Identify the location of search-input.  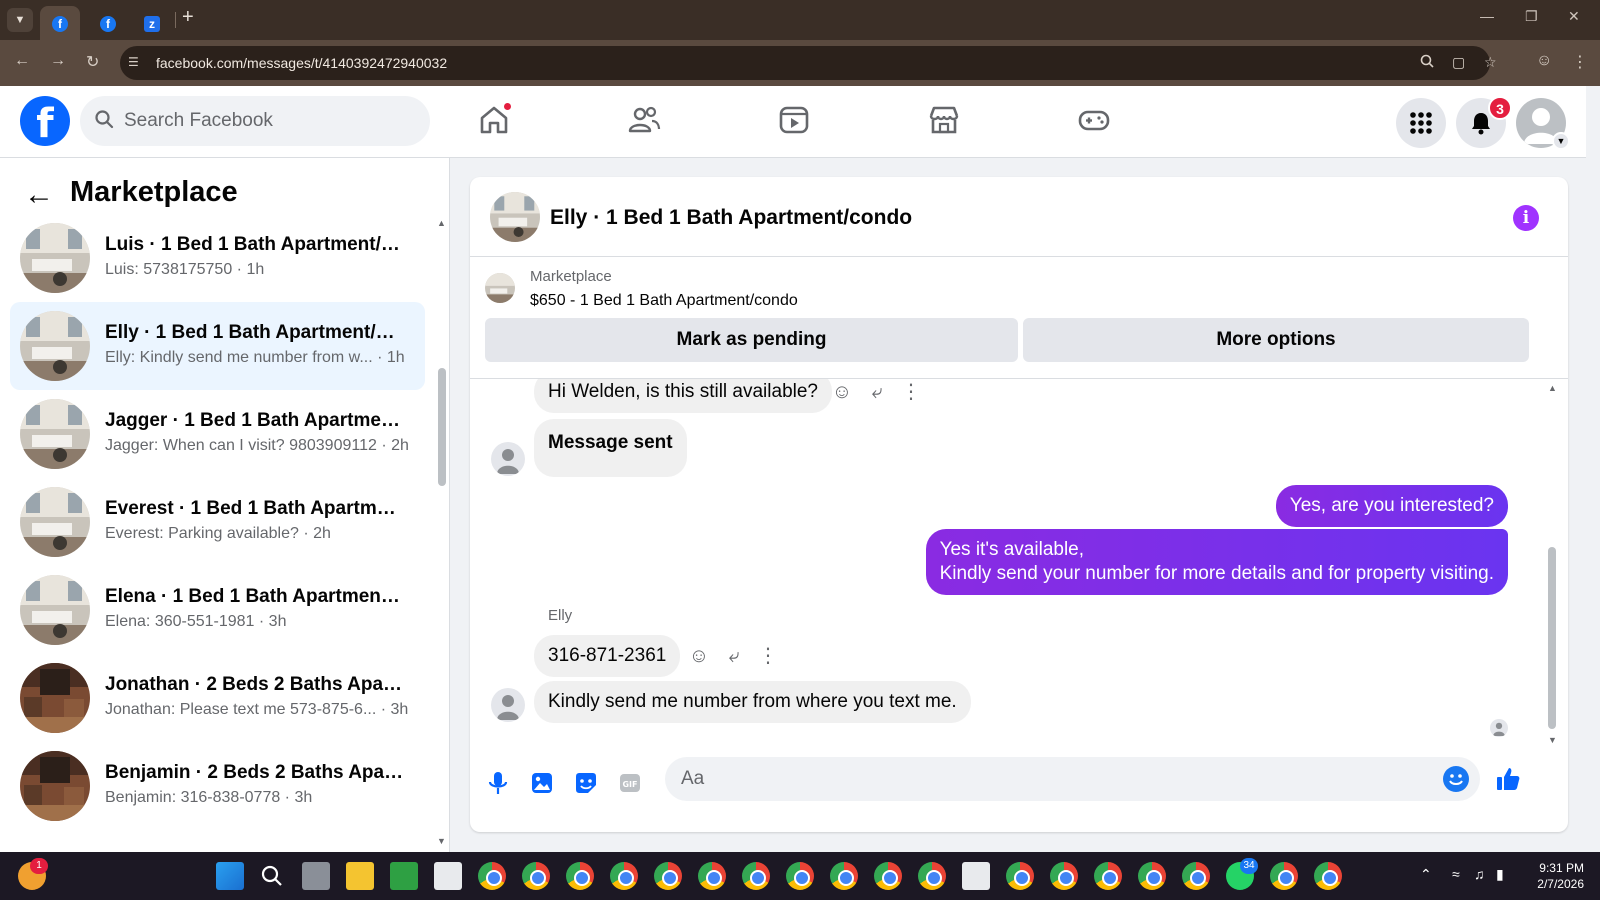
(269, 121).